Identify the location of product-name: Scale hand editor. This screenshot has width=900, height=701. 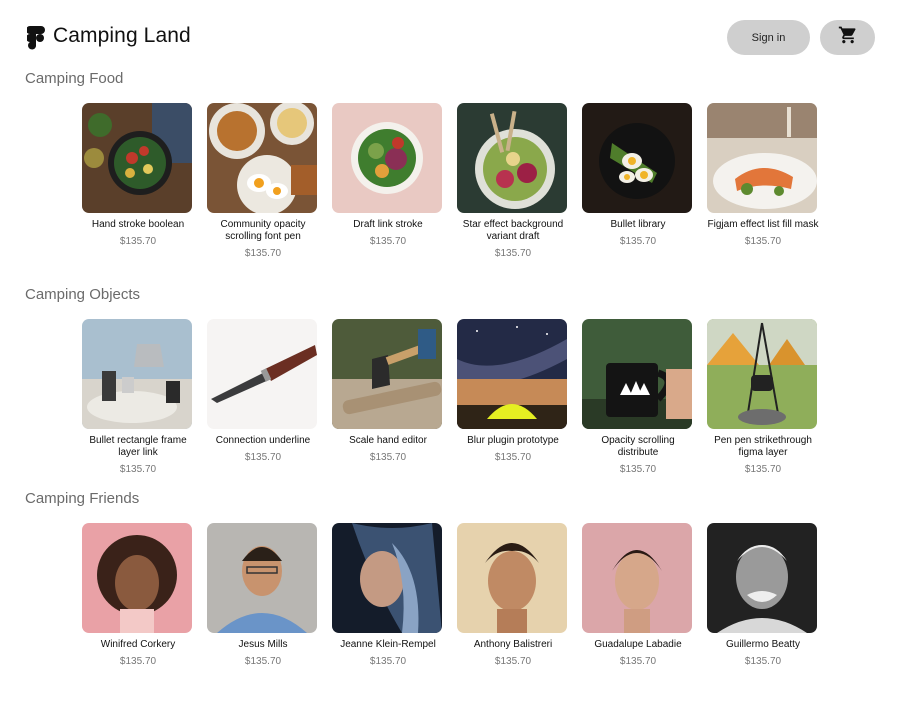
(388, 440).